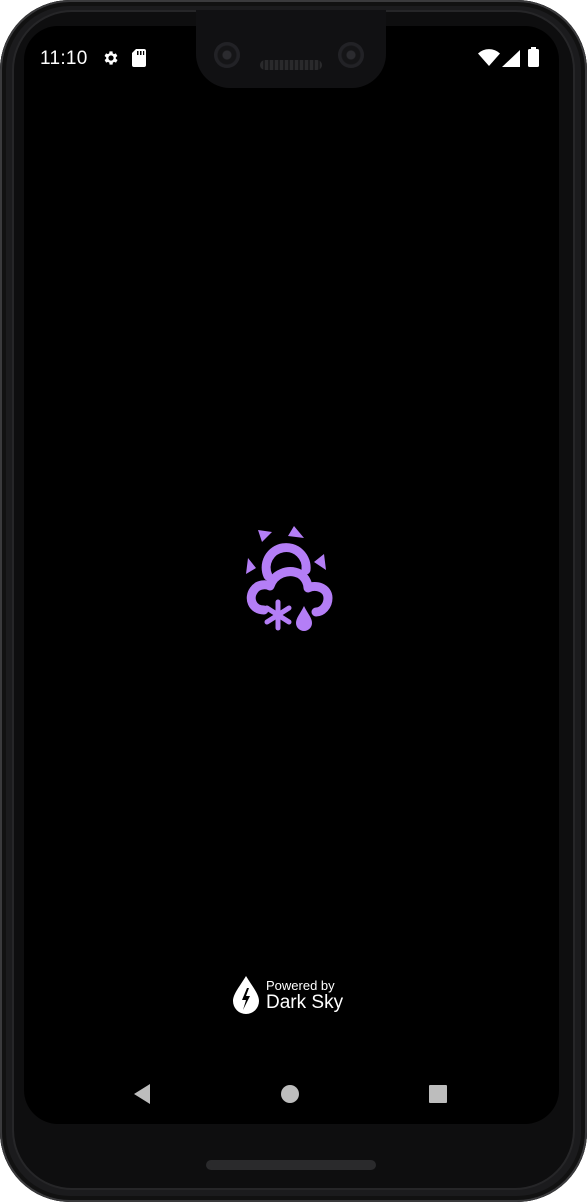  I want to click on back-icon, so click(142, 1094).